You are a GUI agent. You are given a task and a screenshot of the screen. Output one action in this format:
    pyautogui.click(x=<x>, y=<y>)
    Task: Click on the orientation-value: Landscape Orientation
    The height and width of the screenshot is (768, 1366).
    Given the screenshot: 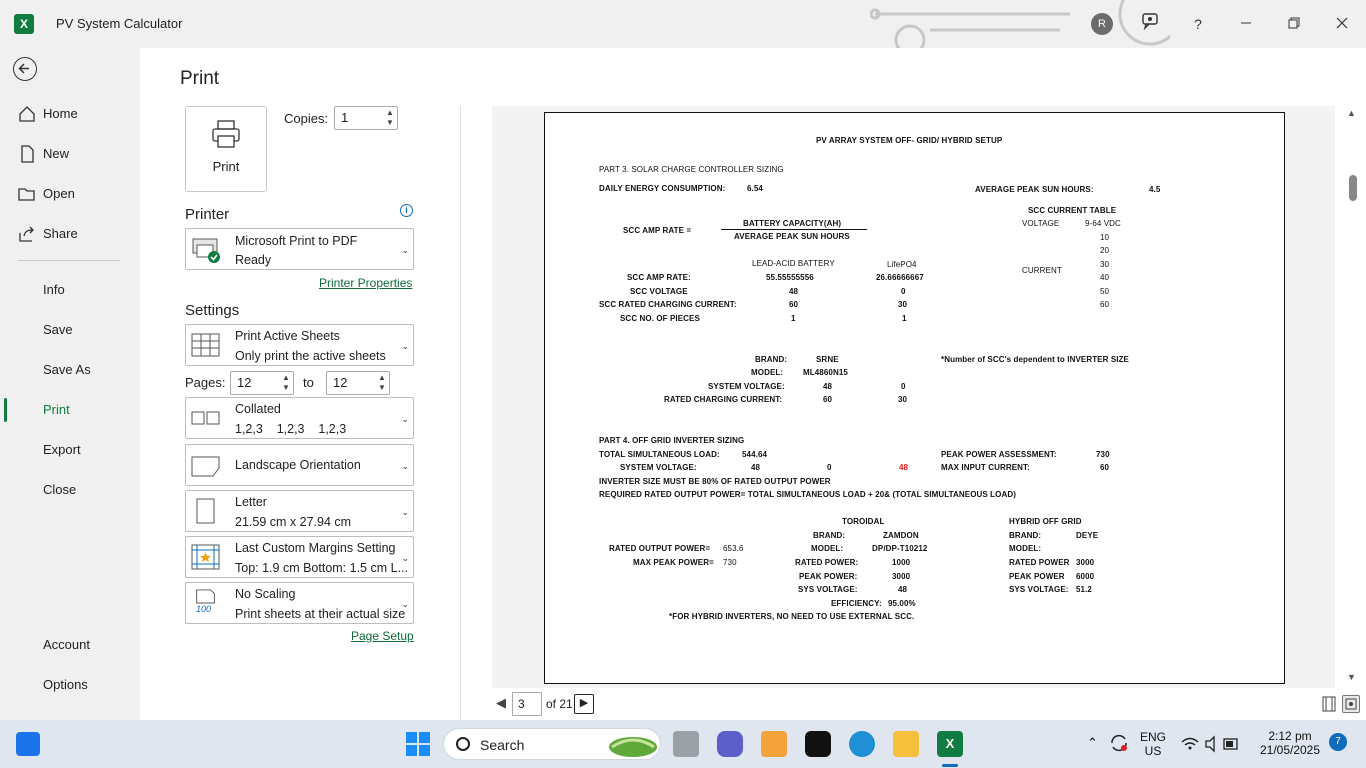 What is the action you would take?
    pyautogui.click(x=298, y=465)
    